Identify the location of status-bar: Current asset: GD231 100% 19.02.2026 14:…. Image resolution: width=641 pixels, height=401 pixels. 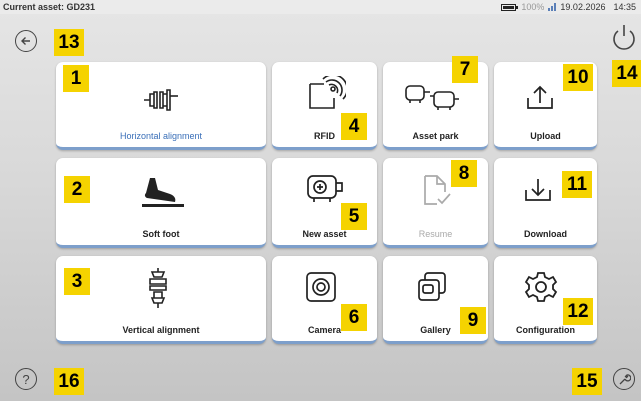
(320, 7).